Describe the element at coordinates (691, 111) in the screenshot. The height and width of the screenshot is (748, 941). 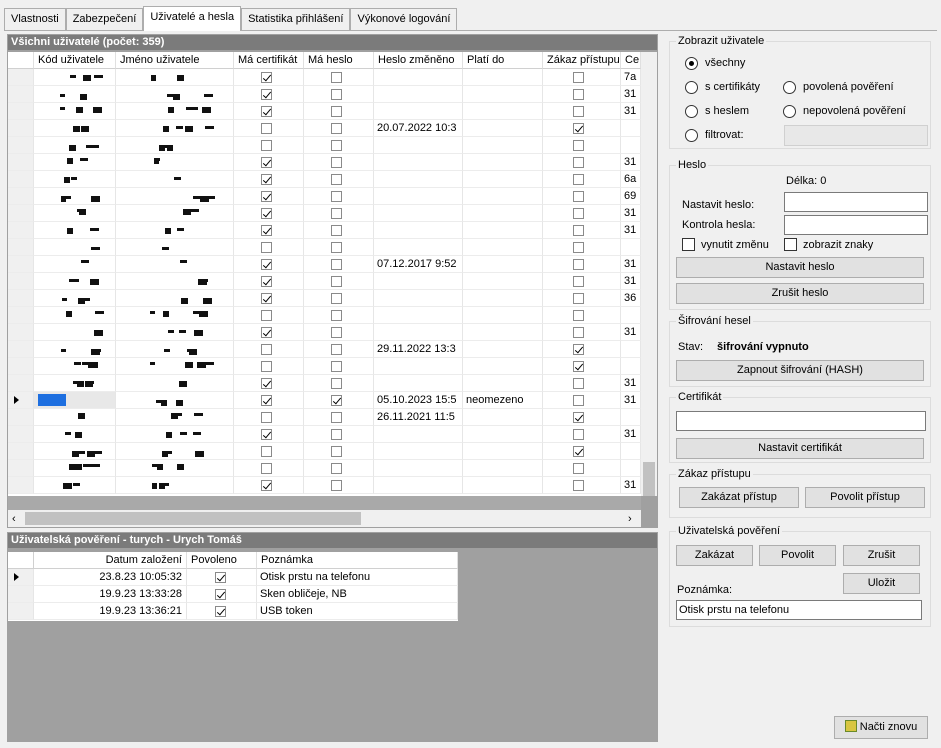
I see `radio-with-pwd` at that location.